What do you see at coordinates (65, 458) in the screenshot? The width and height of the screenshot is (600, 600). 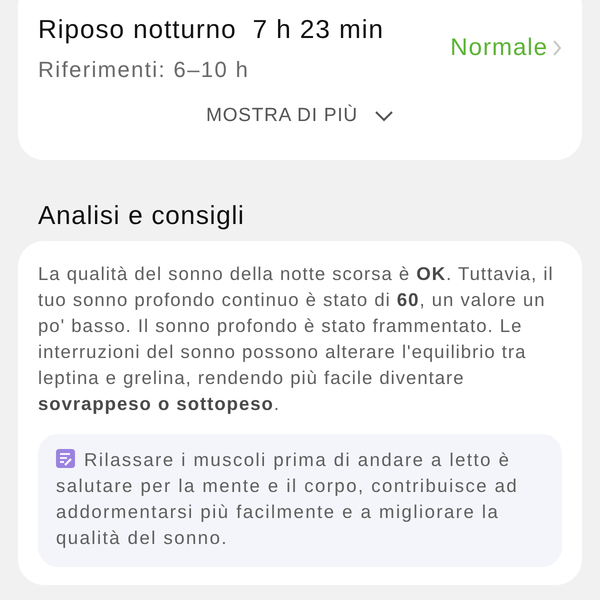 I see `note-icon` at bounding box center [65, 458].